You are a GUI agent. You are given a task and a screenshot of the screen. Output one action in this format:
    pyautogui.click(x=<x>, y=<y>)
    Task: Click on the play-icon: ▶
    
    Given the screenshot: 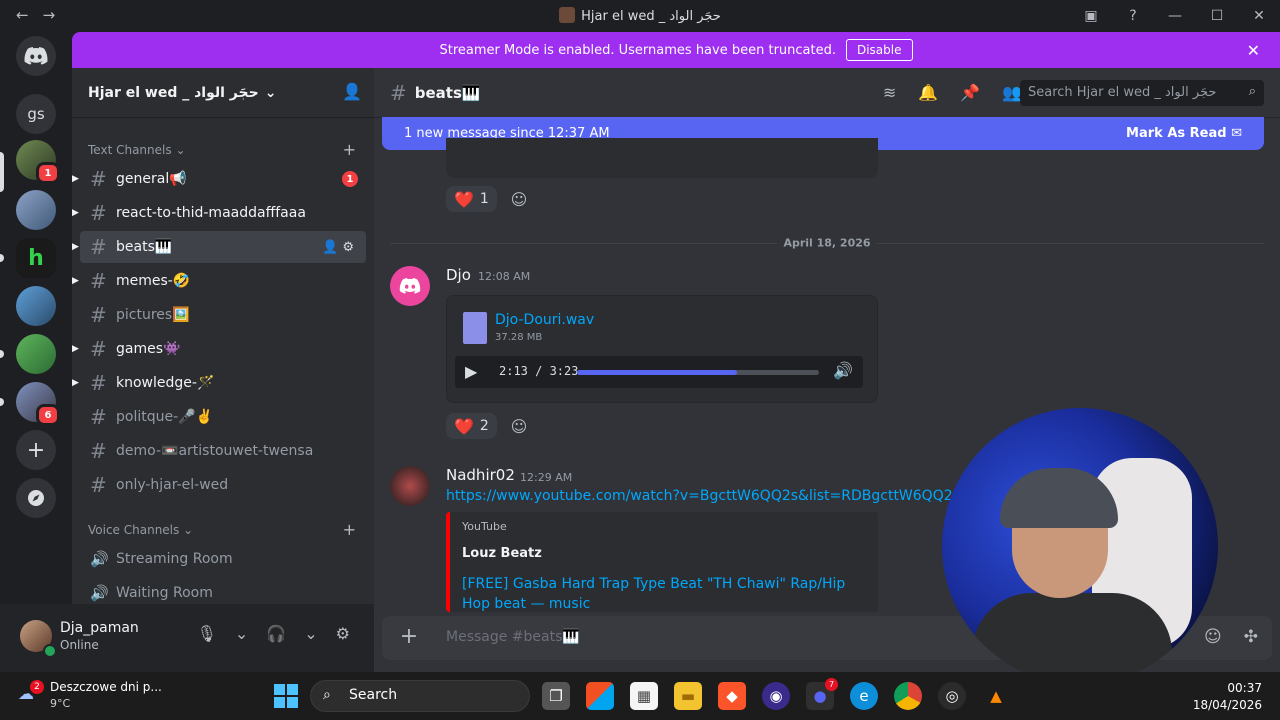 What is the action you would take?
    pyautogui.click(x=471, y=371)
    